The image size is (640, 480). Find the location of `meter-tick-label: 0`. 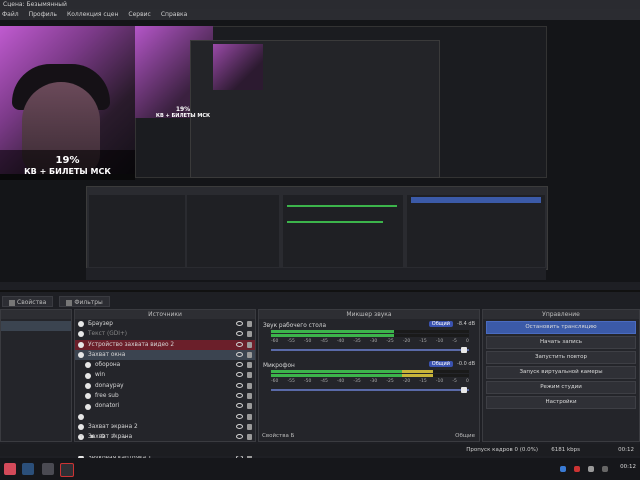

meter-tick-label: 0 is located at coordinates (467, 381).